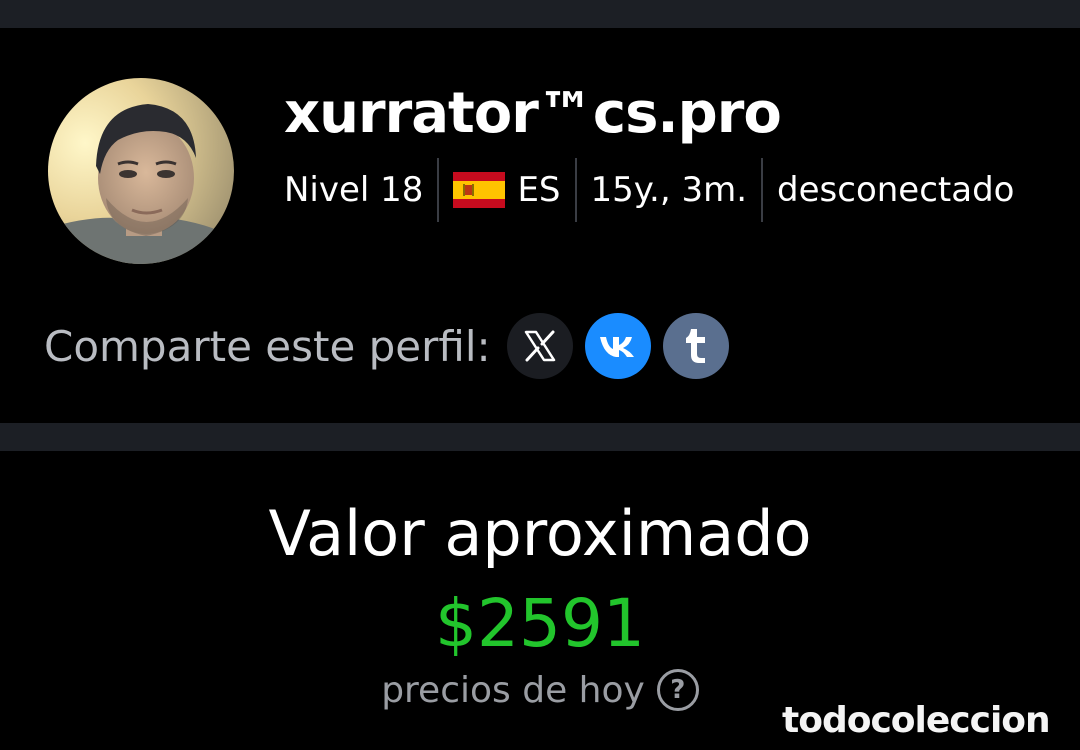  Describe the element at coordinates (539, 190) in the screenshot. I see `country-code: ES` at that location.